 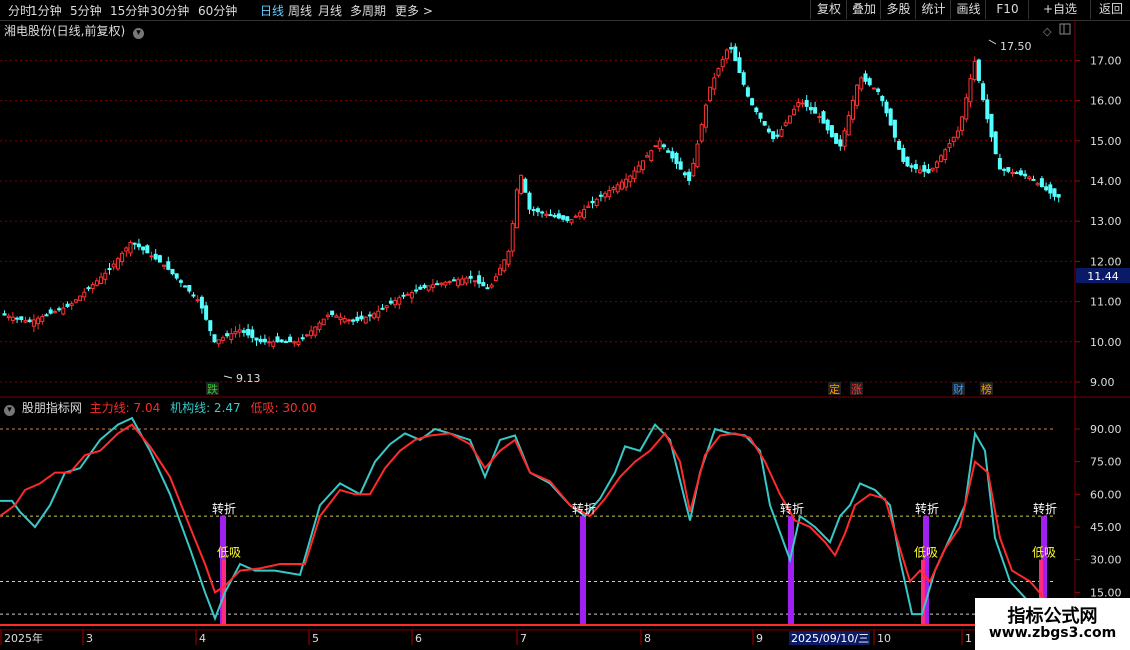 I want to click on date-axis-label: 10, so click(x=884, y=638).